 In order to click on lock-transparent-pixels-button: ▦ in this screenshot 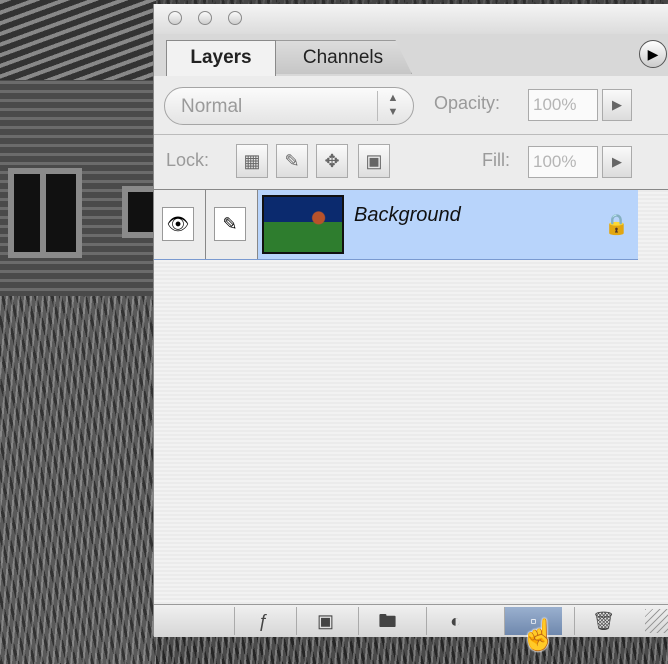, I will do `click(252, 161)`.